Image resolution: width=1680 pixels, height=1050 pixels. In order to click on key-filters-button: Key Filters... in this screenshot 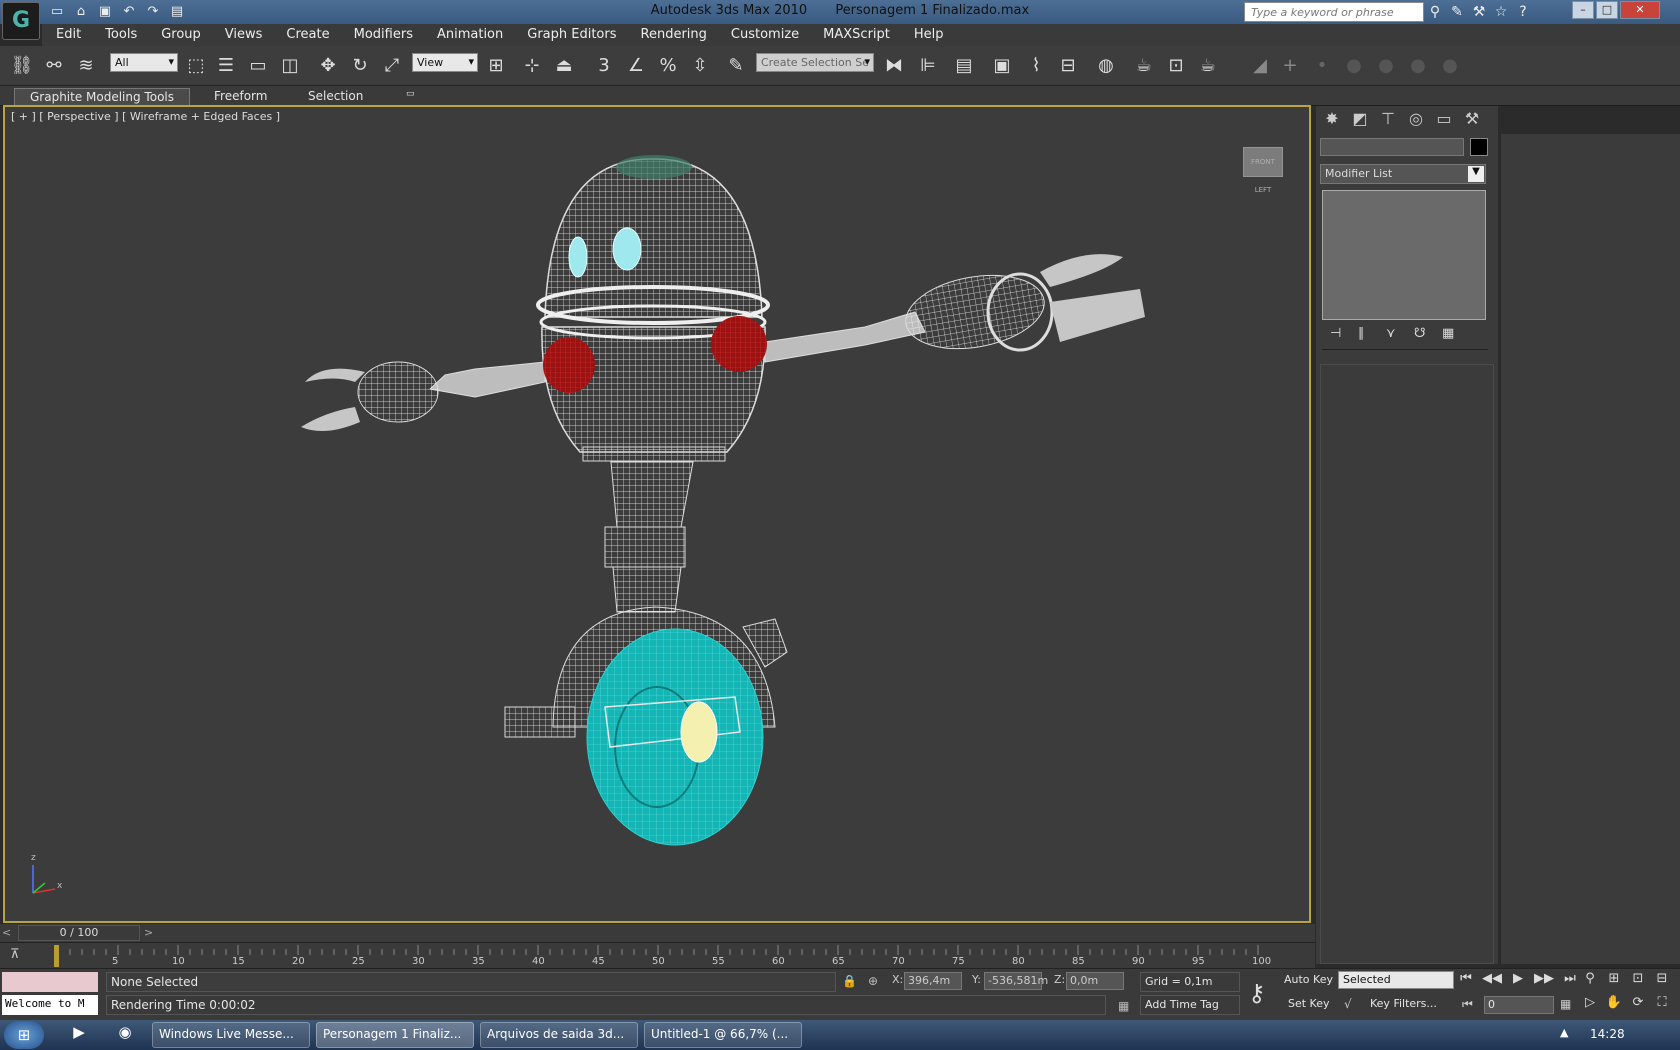, I will do `click(1403, 1003)`.